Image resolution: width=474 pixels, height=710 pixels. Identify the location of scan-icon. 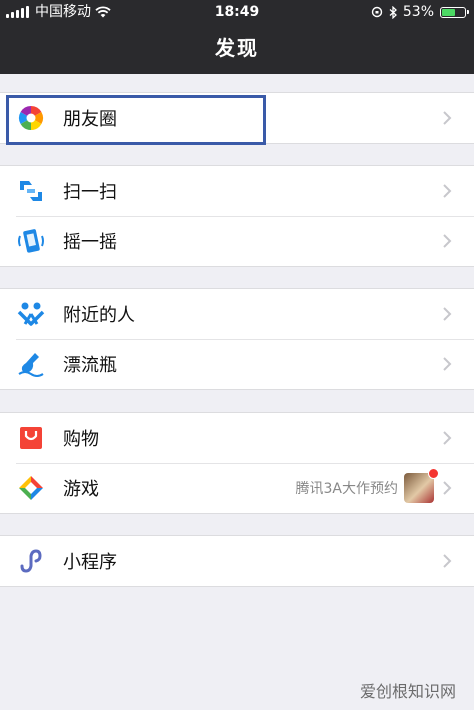
(31, 191).